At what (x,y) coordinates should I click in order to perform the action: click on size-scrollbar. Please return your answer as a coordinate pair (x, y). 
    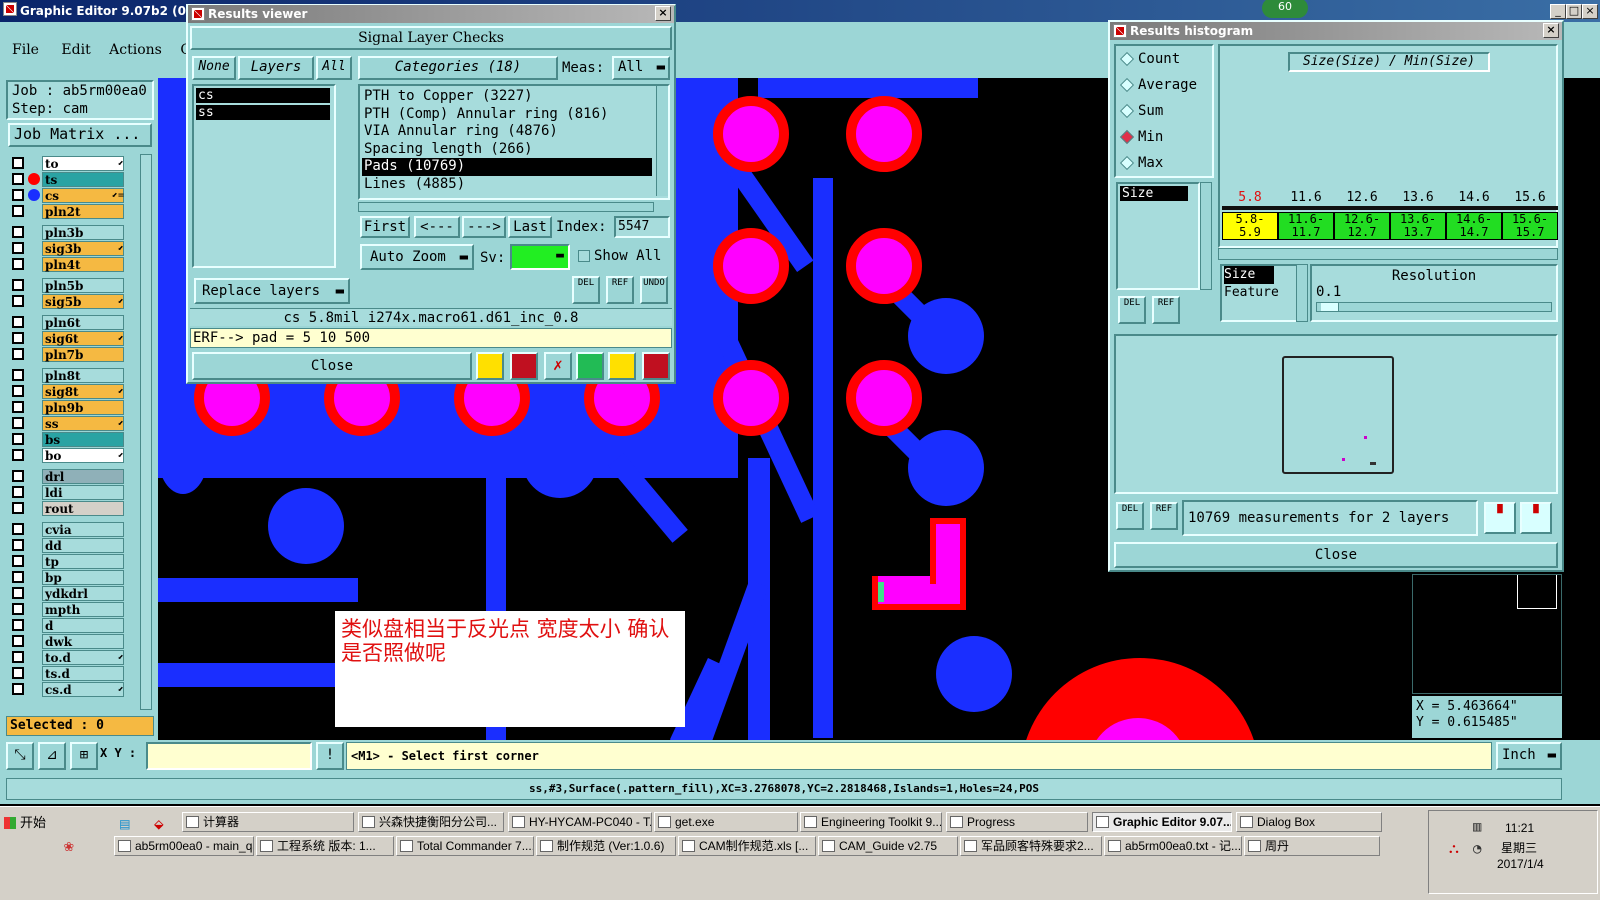
    Looking at the image, I should click on (1206, 236).